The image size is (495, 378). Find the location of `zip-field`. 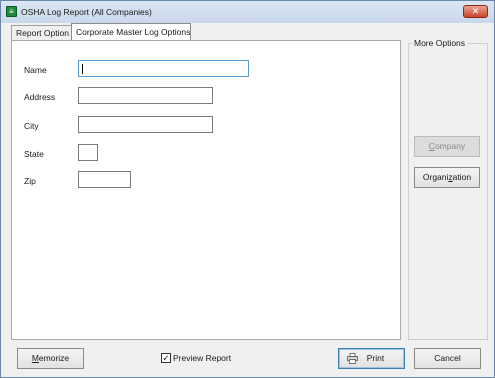

zip-field is located at coordinates (104, 179).